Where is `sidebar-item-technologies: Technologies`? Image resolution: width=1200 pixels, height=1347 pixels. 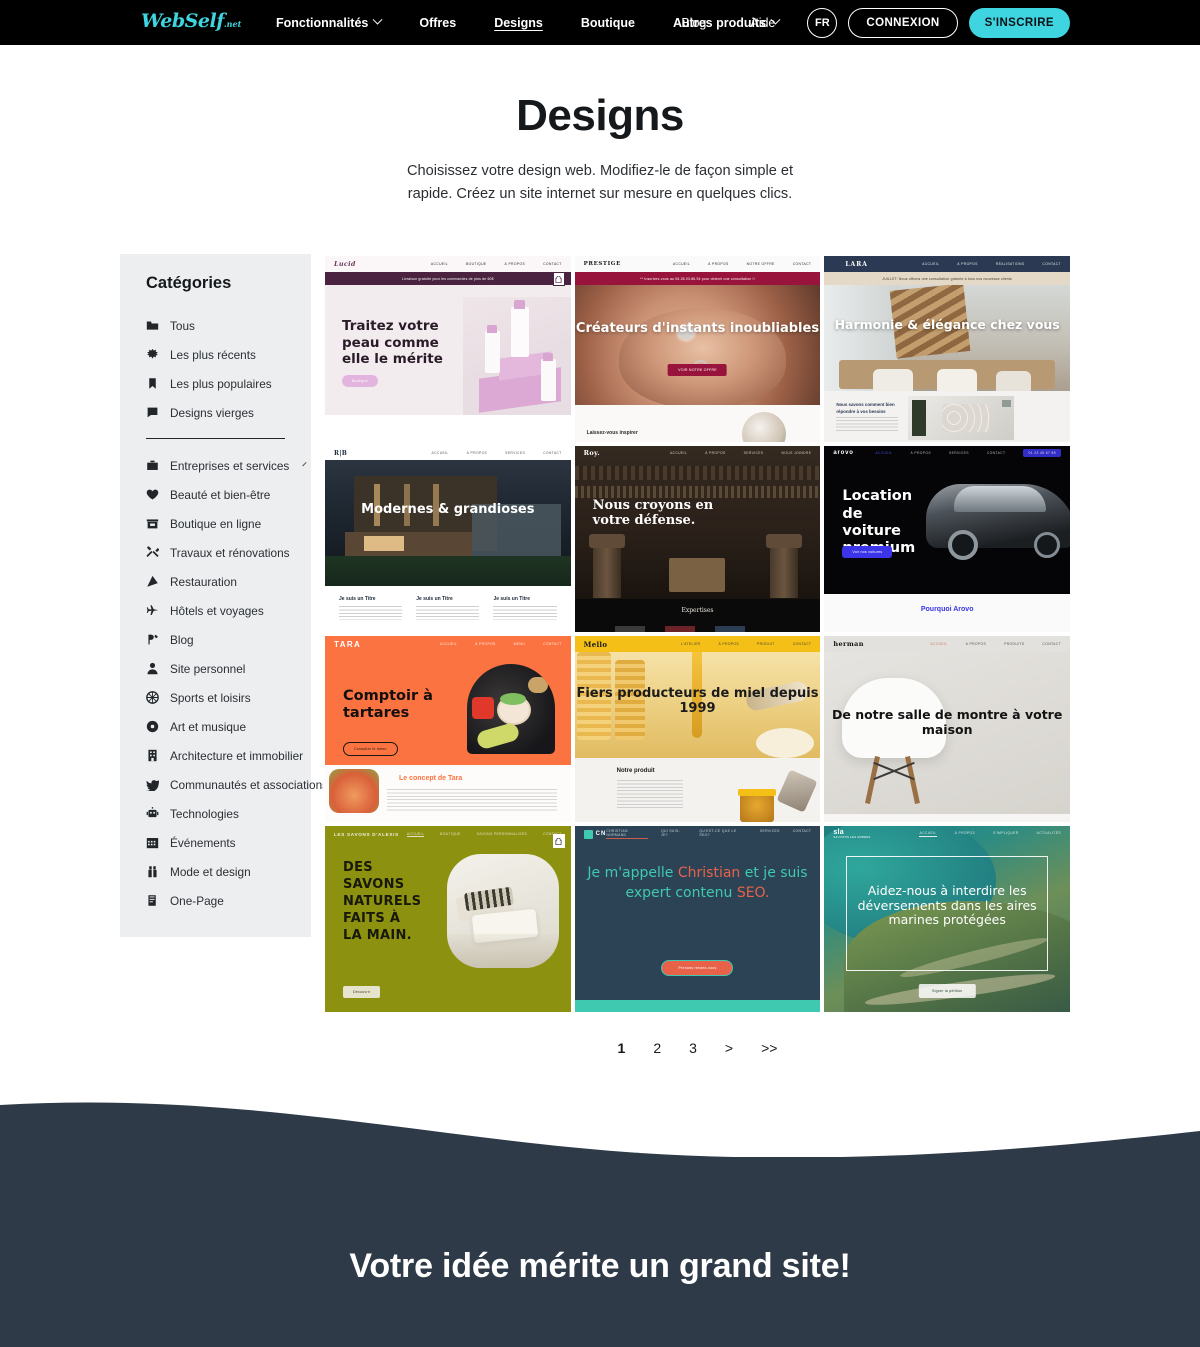
sidebar-item-technologies: Technologies is located at coordinates (215, 813).